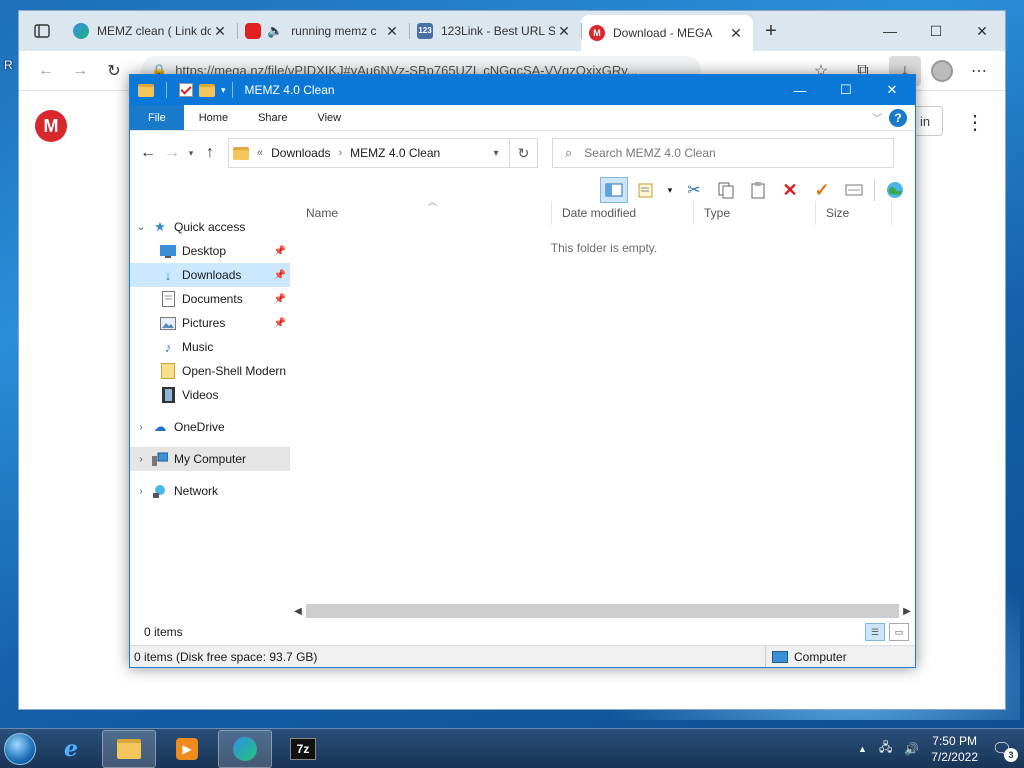 The width and height of the screenshot is (1024, 768). What do you see at coordinates (899, 632) in the screenshot?
I see `large-icons-view-icon: ▭` at bounding box center [899, 632].